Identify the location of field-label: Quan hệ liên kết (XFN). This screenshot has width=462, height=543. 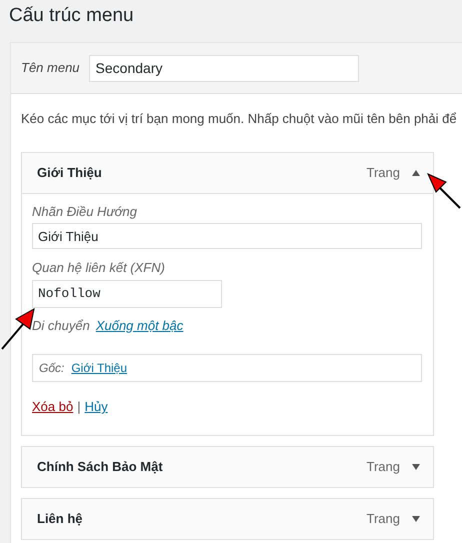
(99, 268).